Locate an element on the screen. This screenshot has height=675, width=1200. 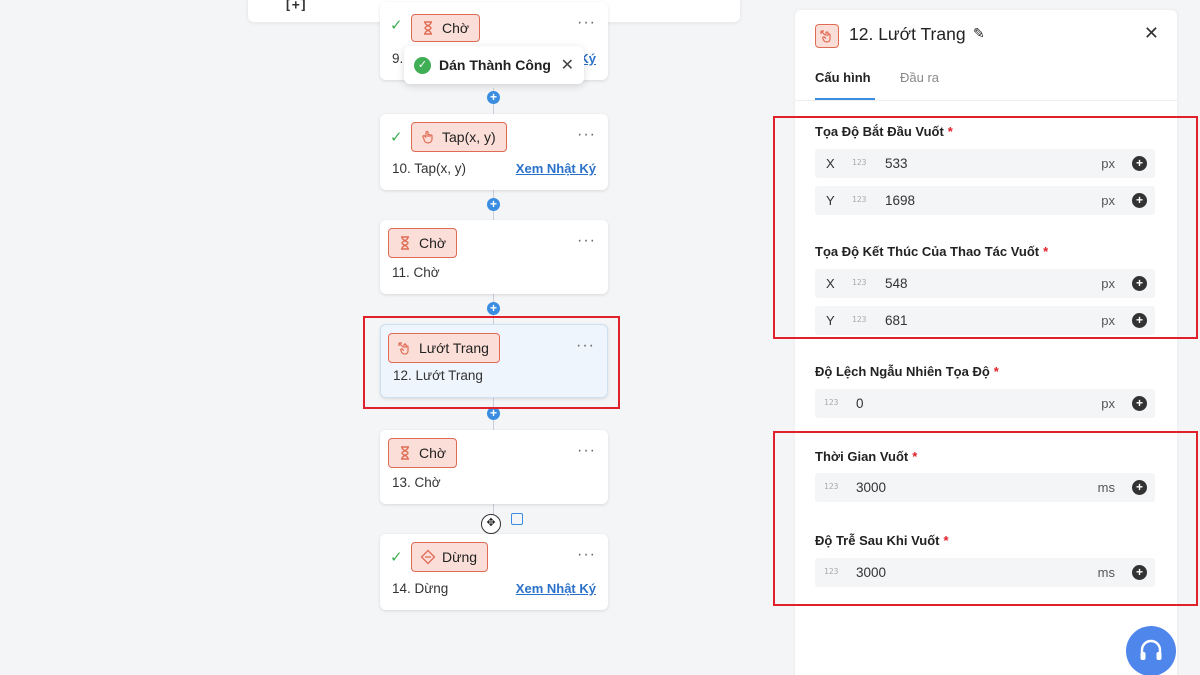
offset-field: 123 0 px + is located at coordinates (985, 403).